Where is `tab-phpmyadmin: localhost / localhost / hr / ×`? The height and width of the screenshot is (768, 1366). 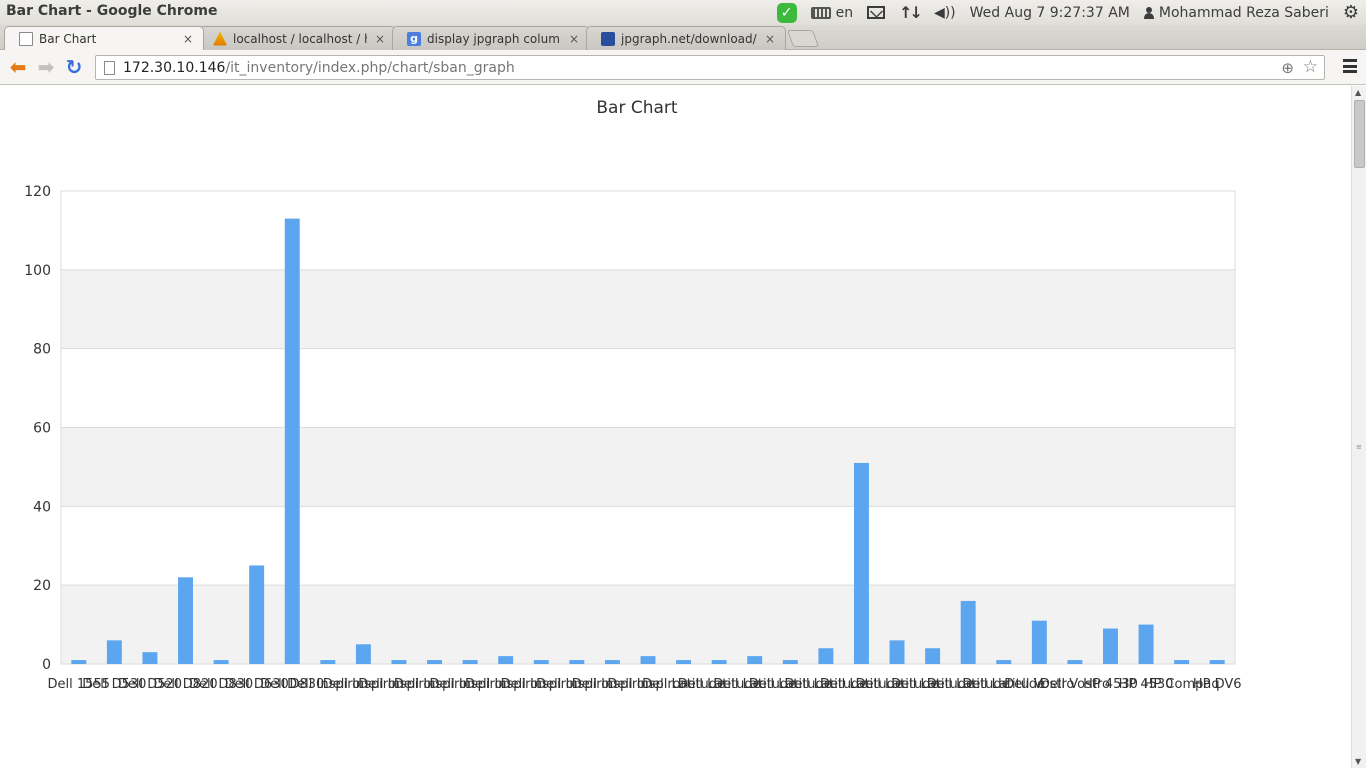 tab-phpmyadmin: localhost / localhost / hr / × is located at coordinates (297, 38).